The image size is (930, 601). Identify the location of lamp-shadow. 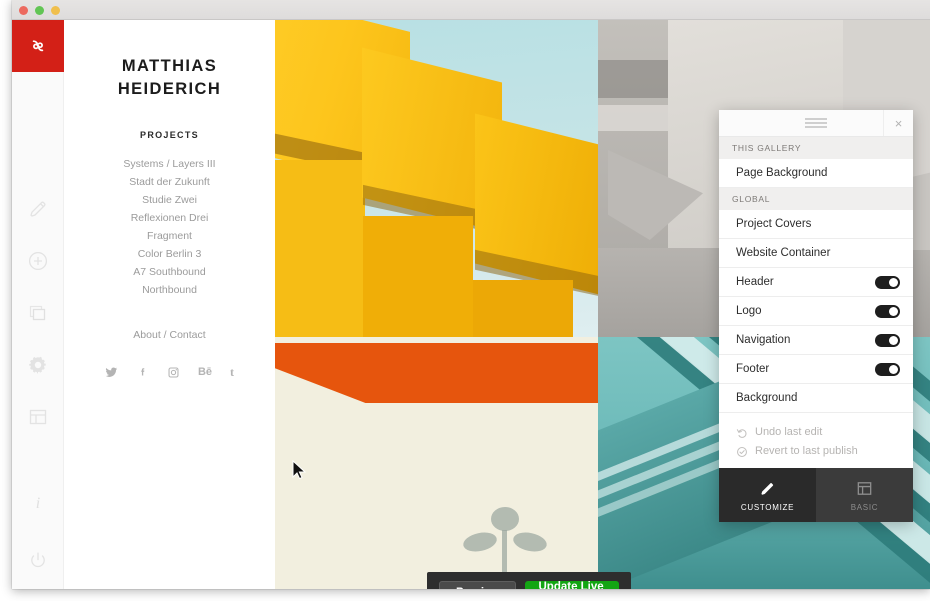
(505, 544).